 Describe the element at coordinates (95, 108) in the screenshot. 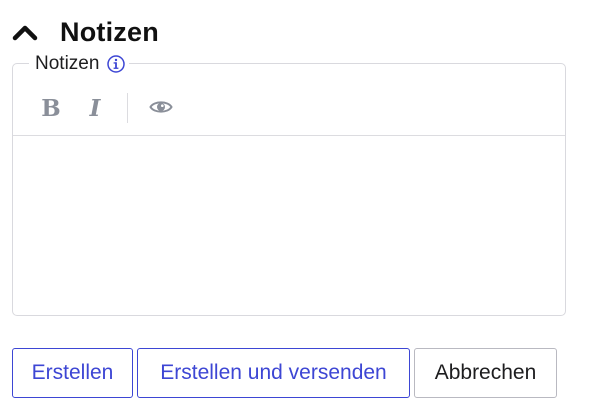

I see `italic-button: I` at that location.